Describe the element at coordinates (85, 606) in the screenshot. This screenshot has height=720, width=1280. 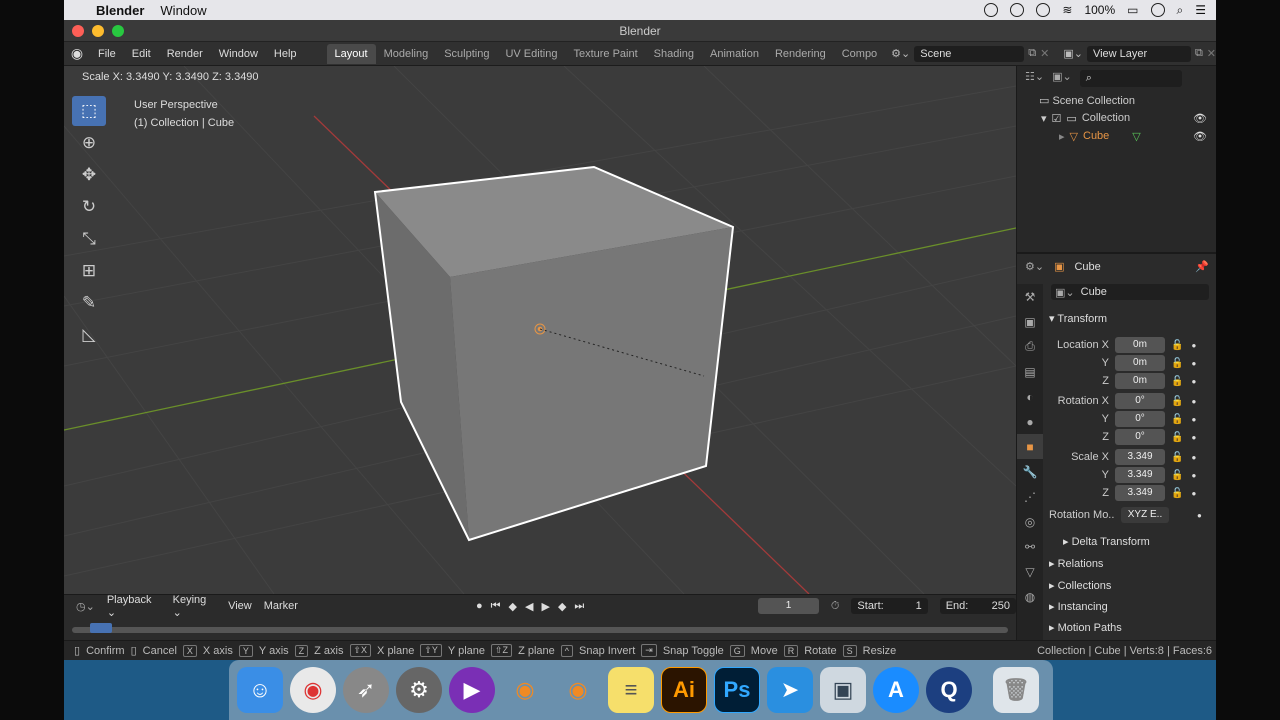
I see `timeline-editor-icon: ◷⌄` at that location.